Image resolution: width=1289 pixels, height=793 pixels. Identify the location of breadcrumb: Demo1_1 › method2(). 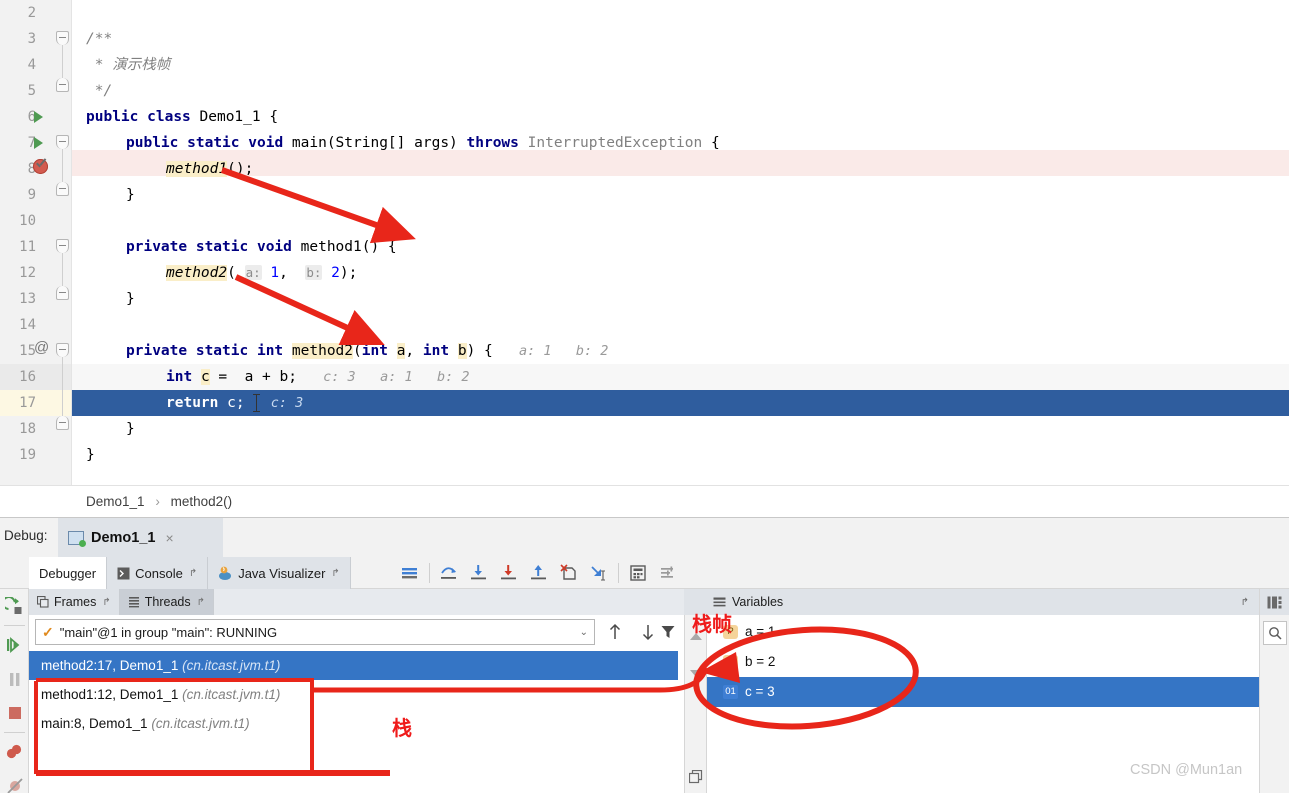
(644, 501).